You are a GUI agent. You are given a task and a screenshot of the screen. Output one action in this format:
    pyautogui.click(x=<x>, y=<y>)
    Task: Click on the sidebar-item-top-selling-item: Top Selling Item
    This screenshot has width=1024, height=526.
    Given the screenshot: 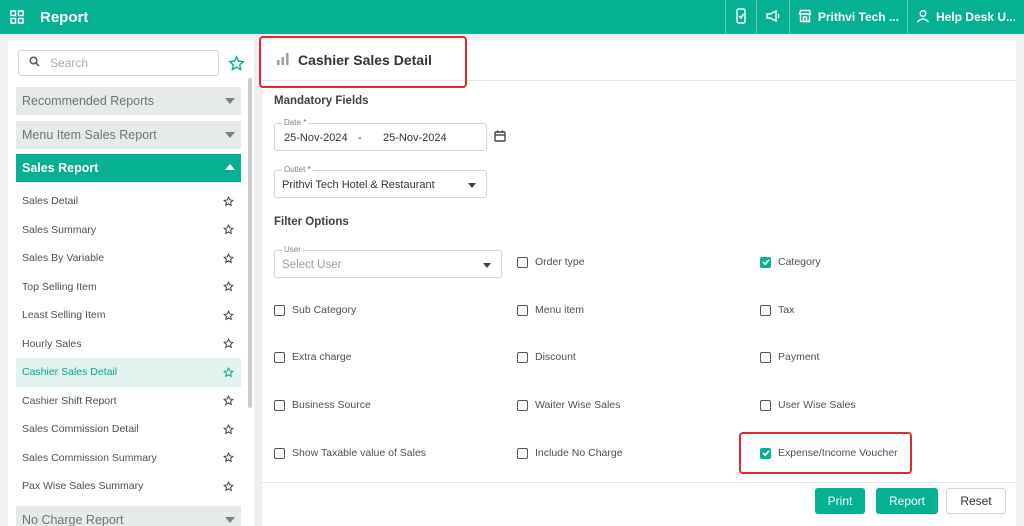 What is the action you would take?
    pyautogui.click(x=128, y=287)
    